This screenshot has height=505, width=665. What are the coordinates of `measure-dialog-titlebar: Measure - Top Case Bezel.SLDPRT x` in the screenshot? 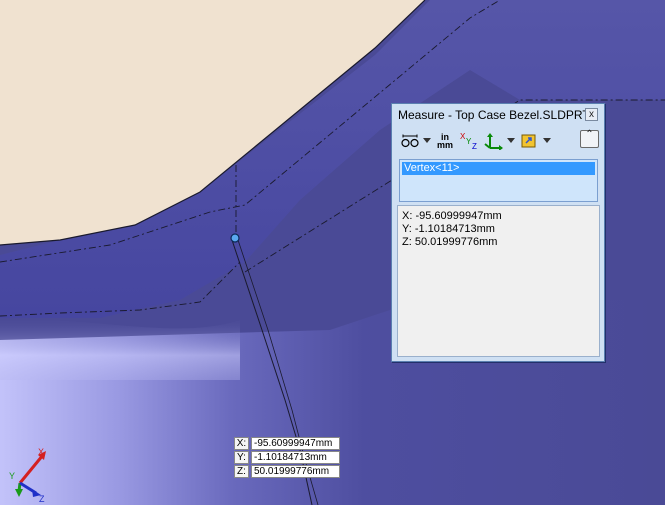 It's located at (498, 115).